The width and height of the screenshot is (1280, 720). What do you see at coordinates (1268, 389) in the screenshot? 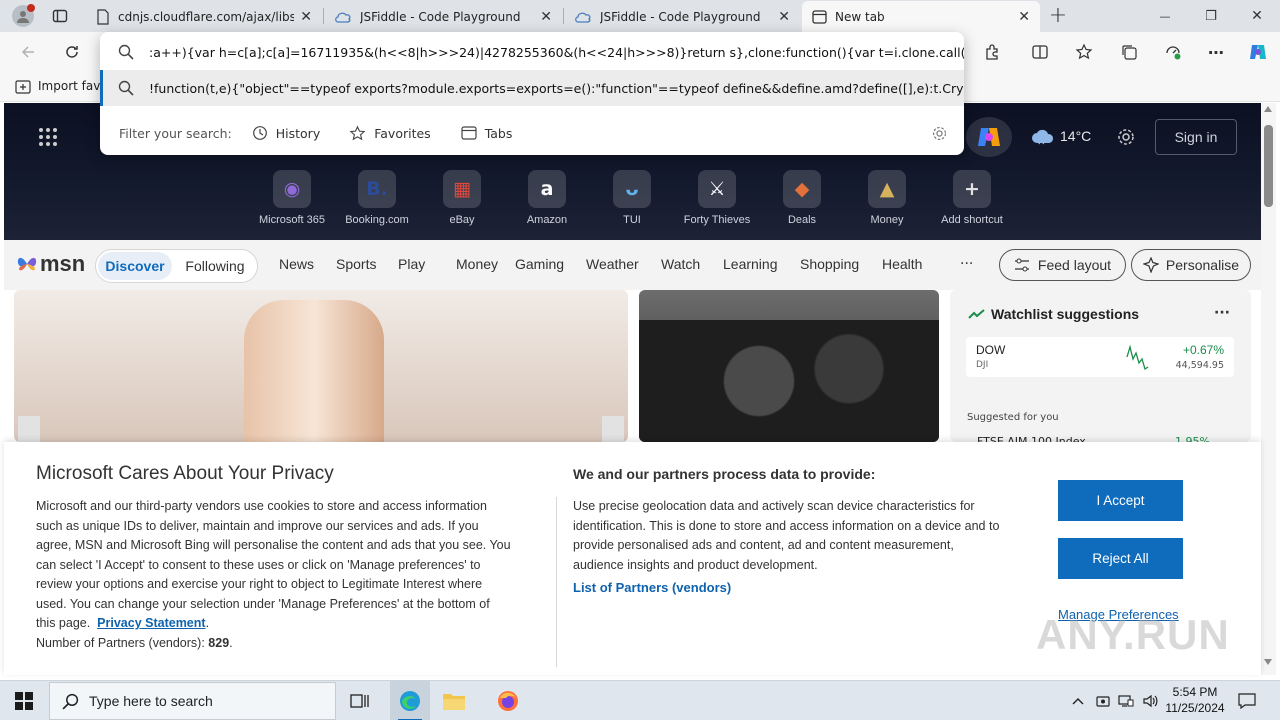
I see `page-scrollbar` at bounding box center [1268, 389].